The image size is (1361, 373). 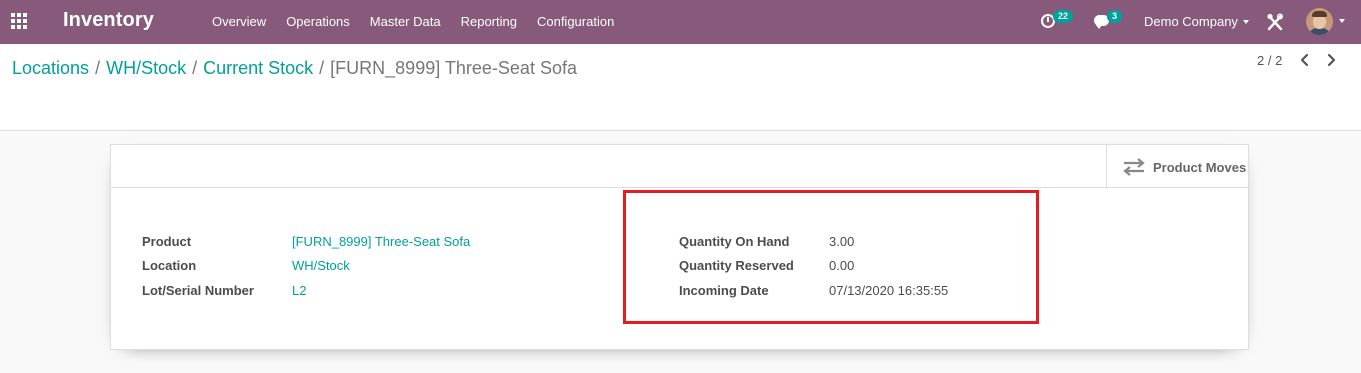 I want to click on lot-serial-label: Lot/Serial Number, so click(x=198, y=290).